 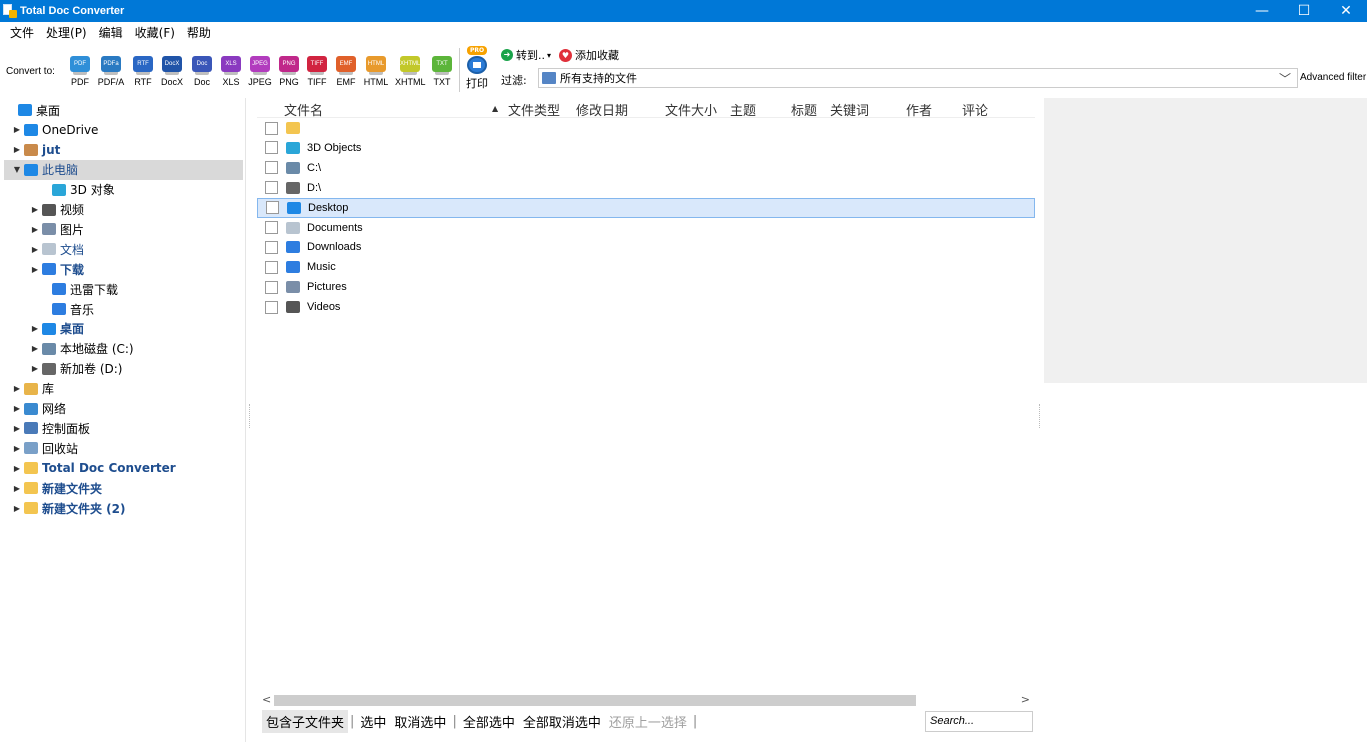 I want to click on file-row: Pictures, so click(x=646, y=287).